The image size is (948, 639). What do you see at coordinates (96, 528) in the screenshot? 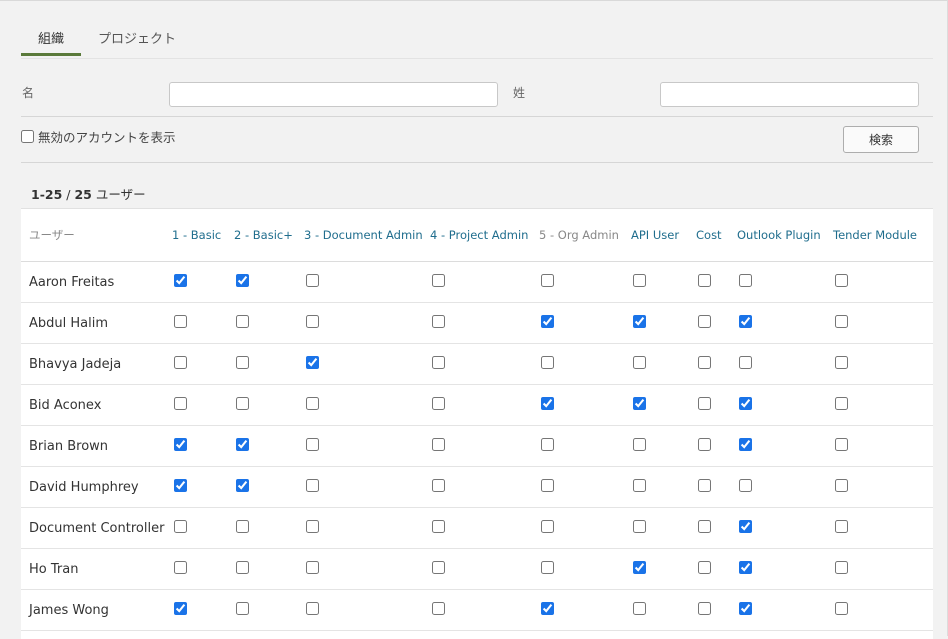
I see `user-name: Document Controller` at bounding box center [96, 528].